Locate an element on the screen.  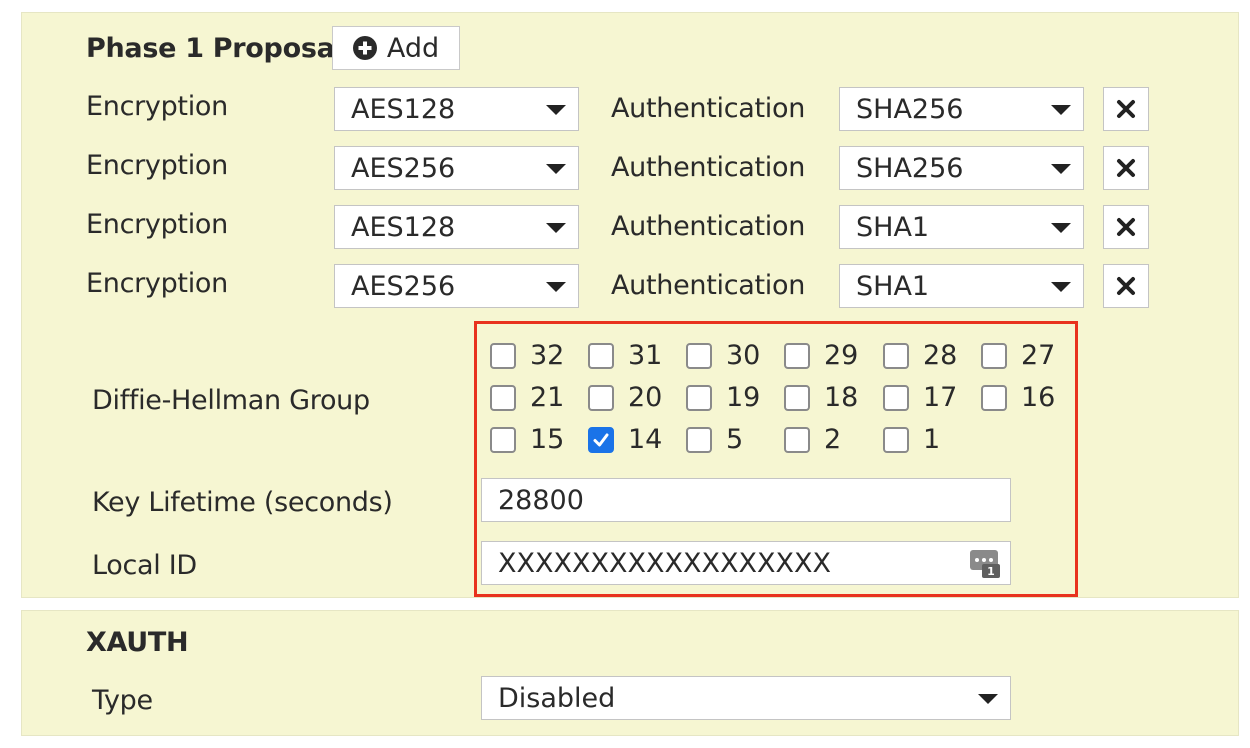
key-lifetime-input: 28800 is located at coordinates (746, 500).